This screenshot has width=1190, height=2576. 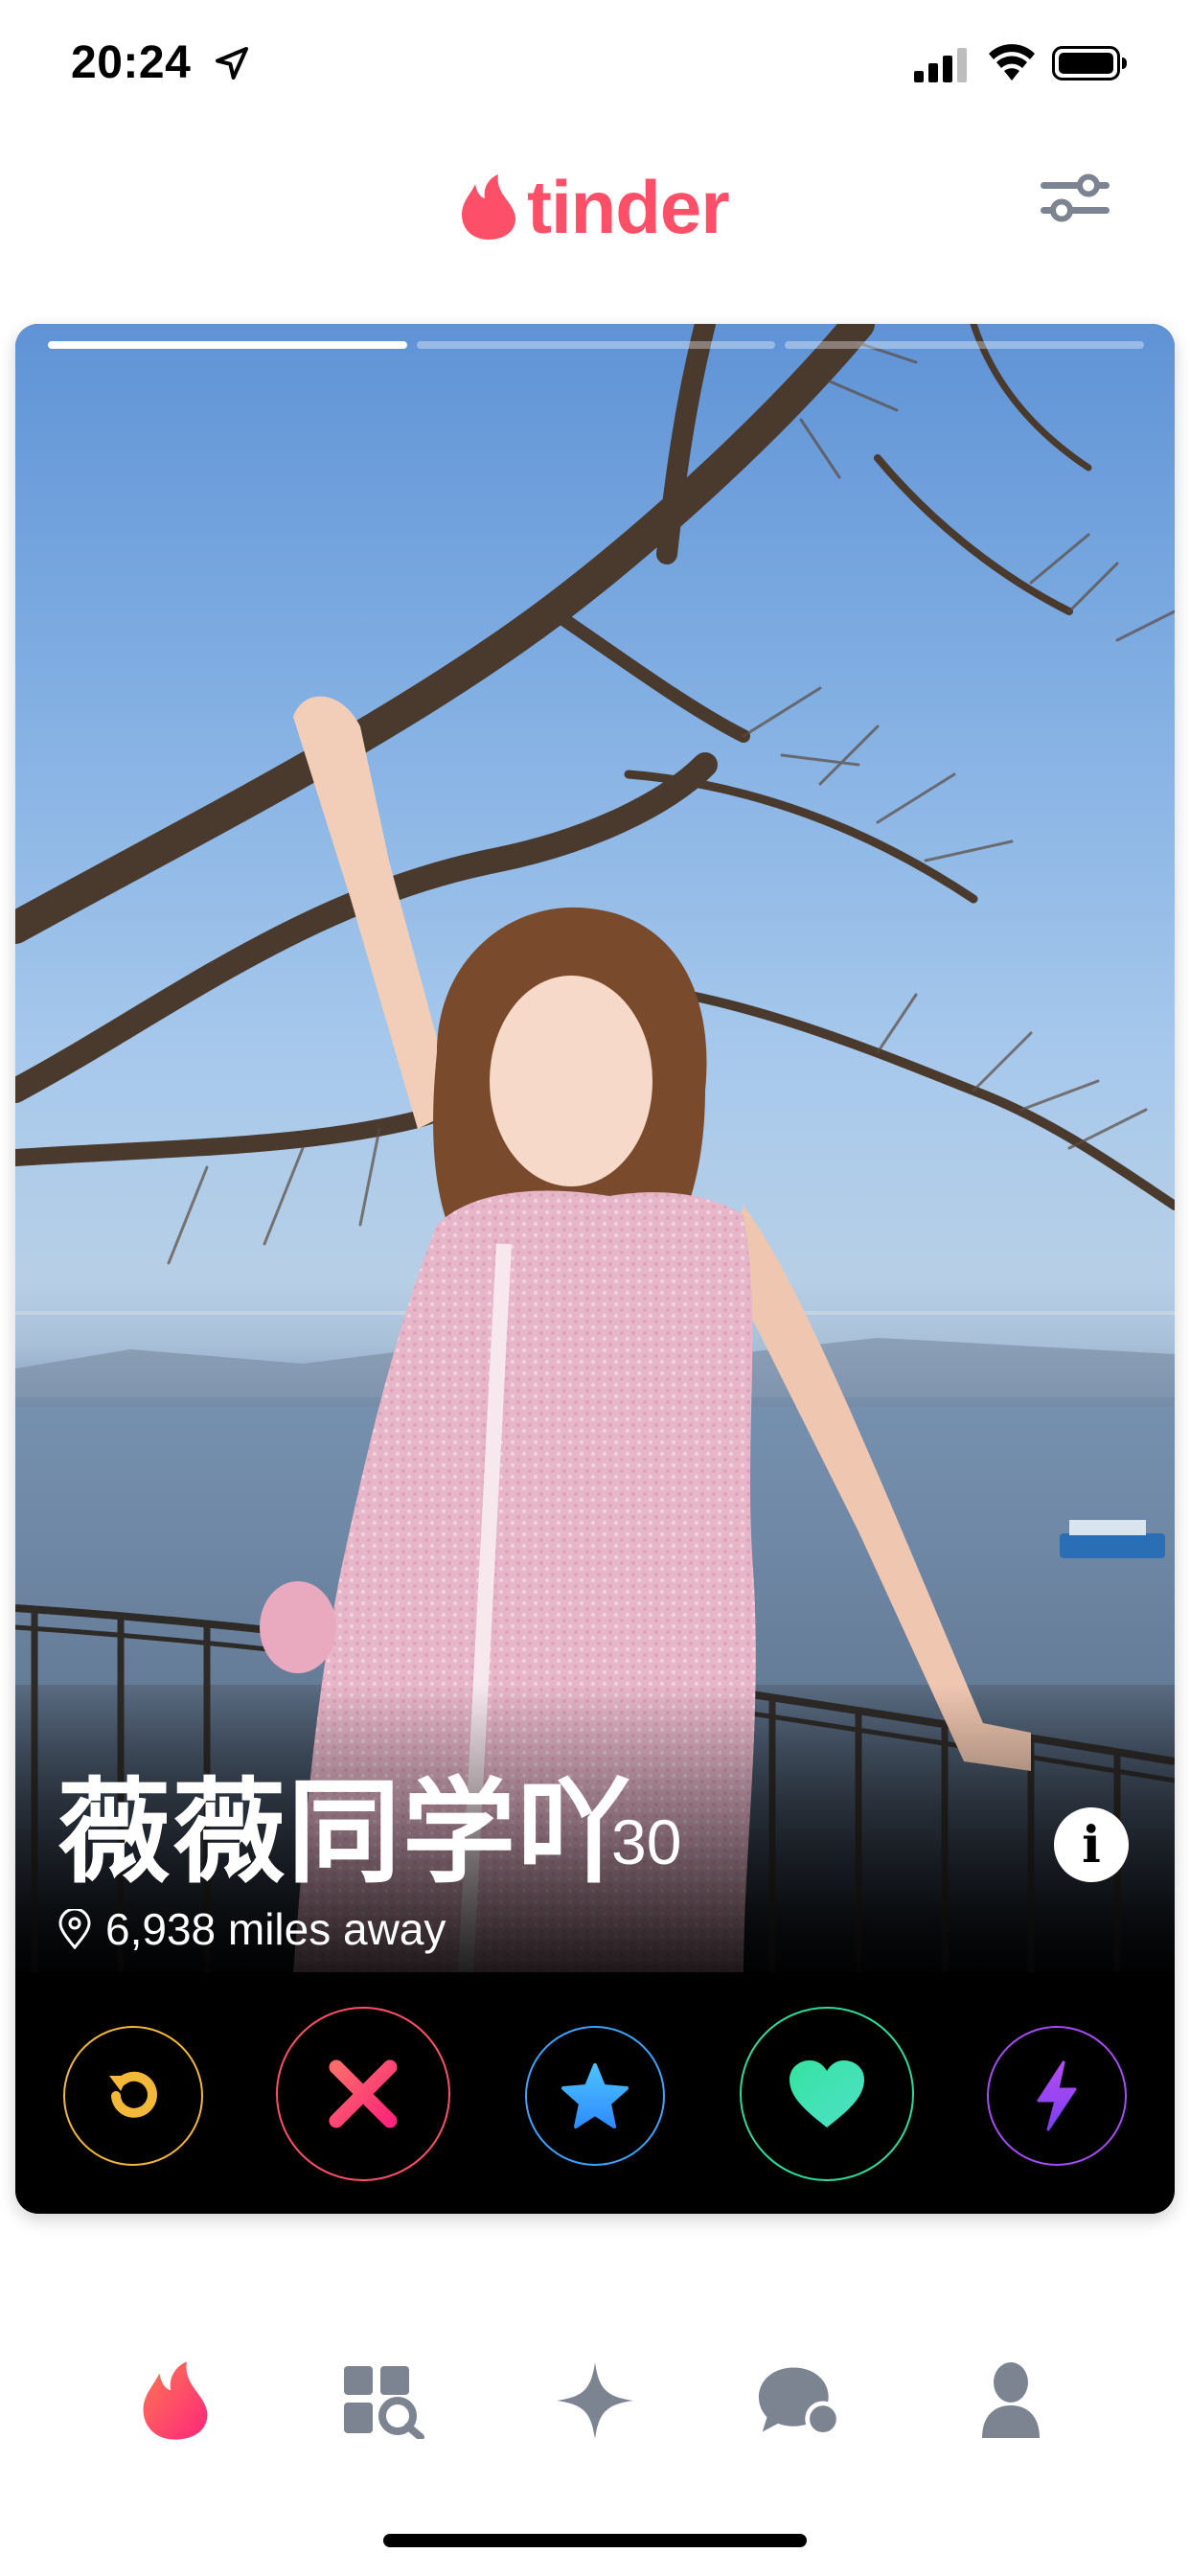 I want to click on home-indicator, so click(x=595, y=2540).